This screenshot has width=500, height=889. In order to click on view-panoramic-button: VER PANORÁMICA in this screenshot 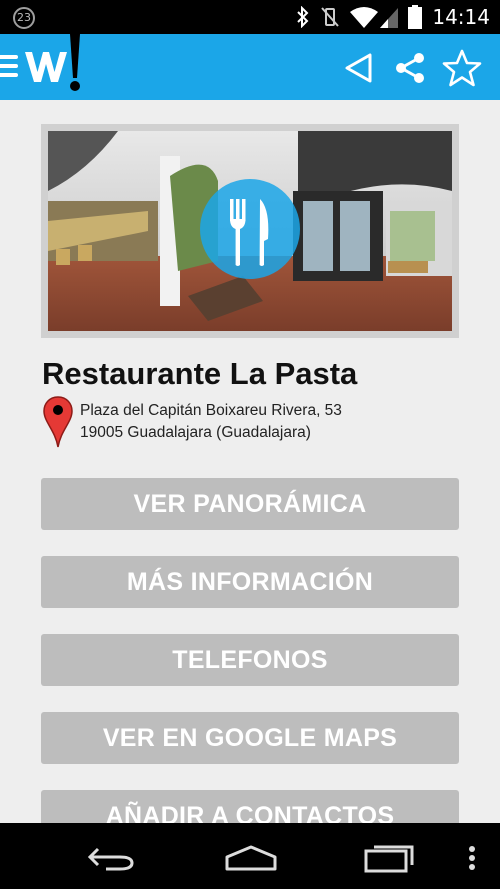, I will do `click(250, 504)`.